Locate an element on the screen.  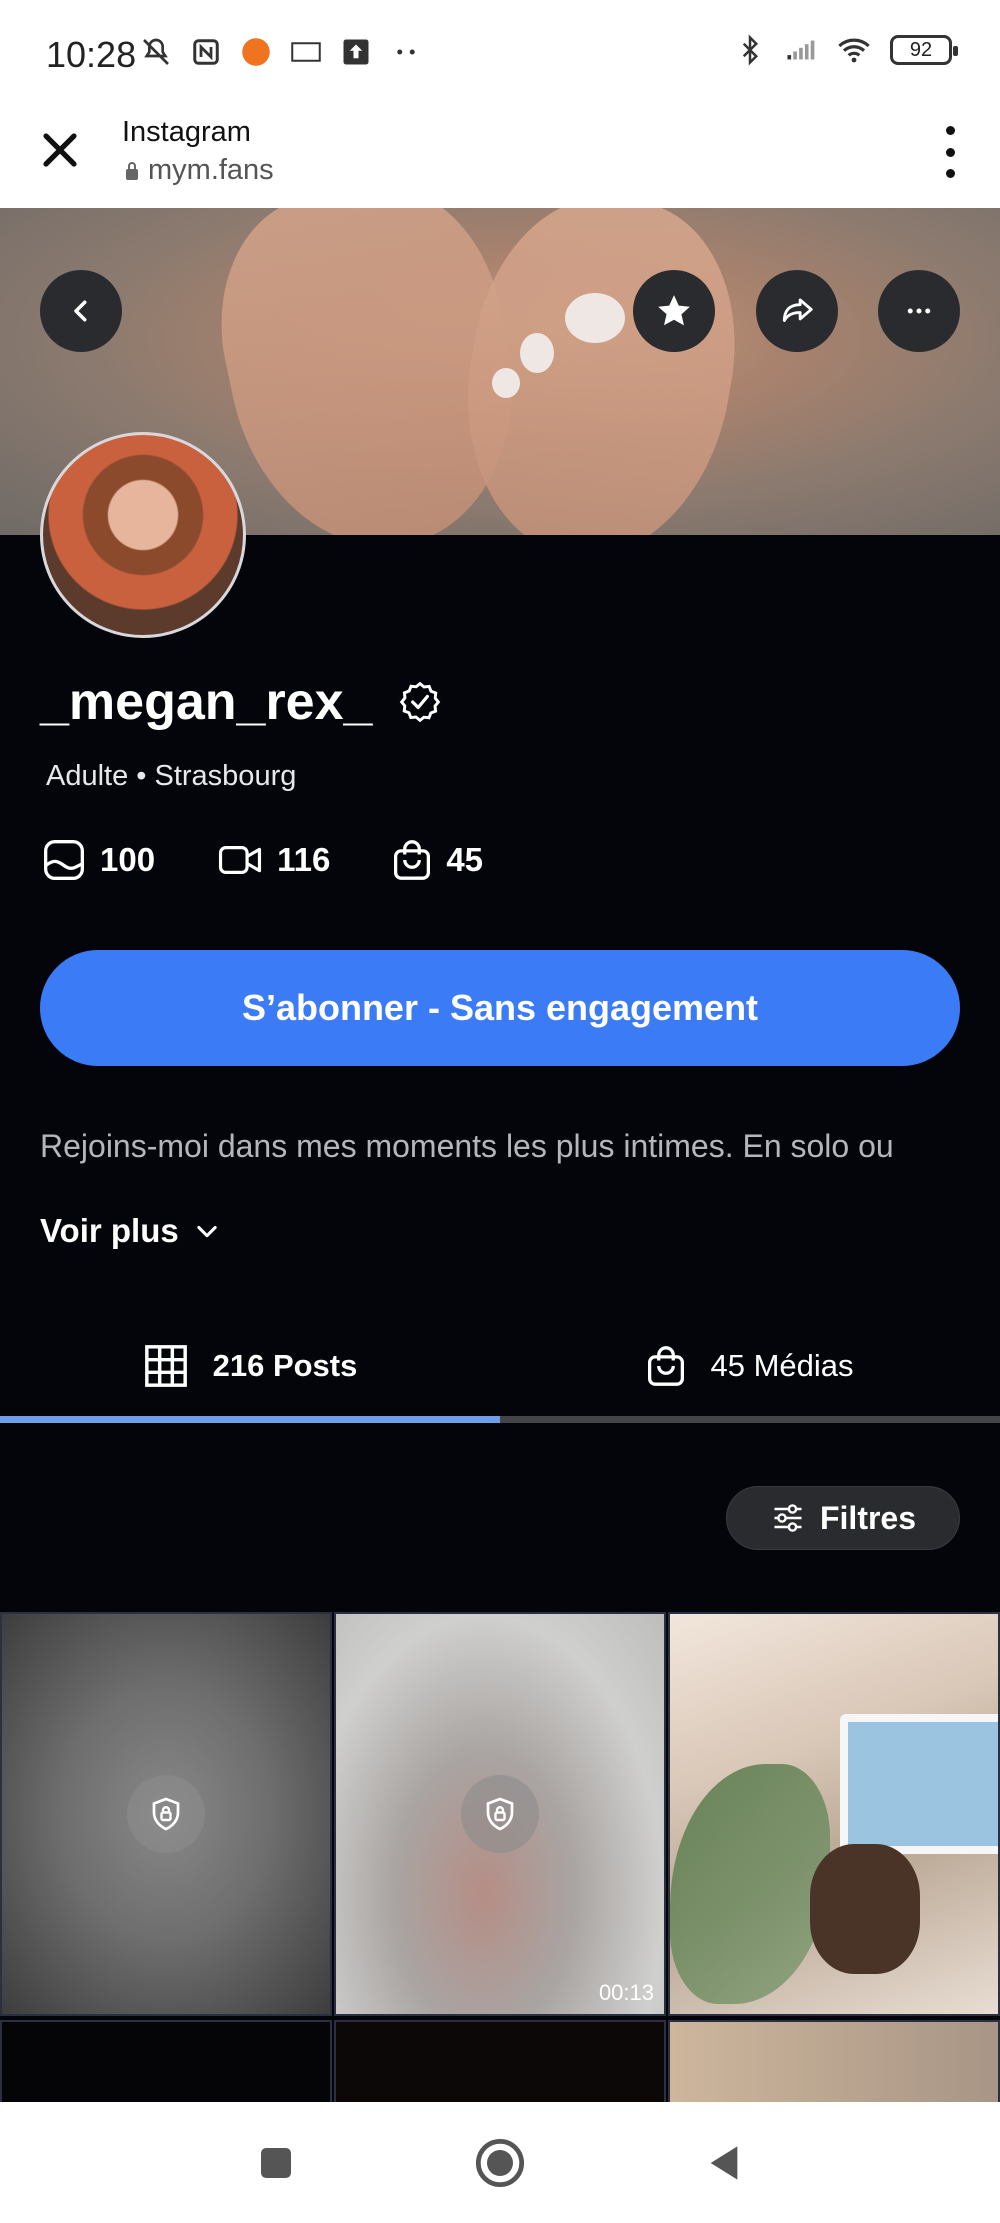
app-notification-icon is located at coordinates (256, 52).